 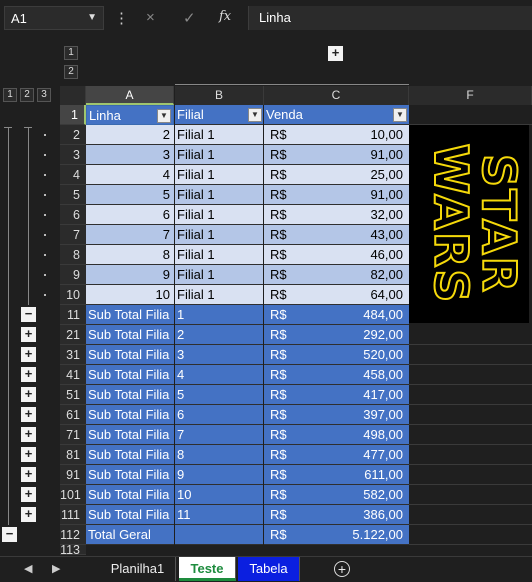 I want to click on sheet-tab-planilha1: Planilha1, so click(x=138, y=569).